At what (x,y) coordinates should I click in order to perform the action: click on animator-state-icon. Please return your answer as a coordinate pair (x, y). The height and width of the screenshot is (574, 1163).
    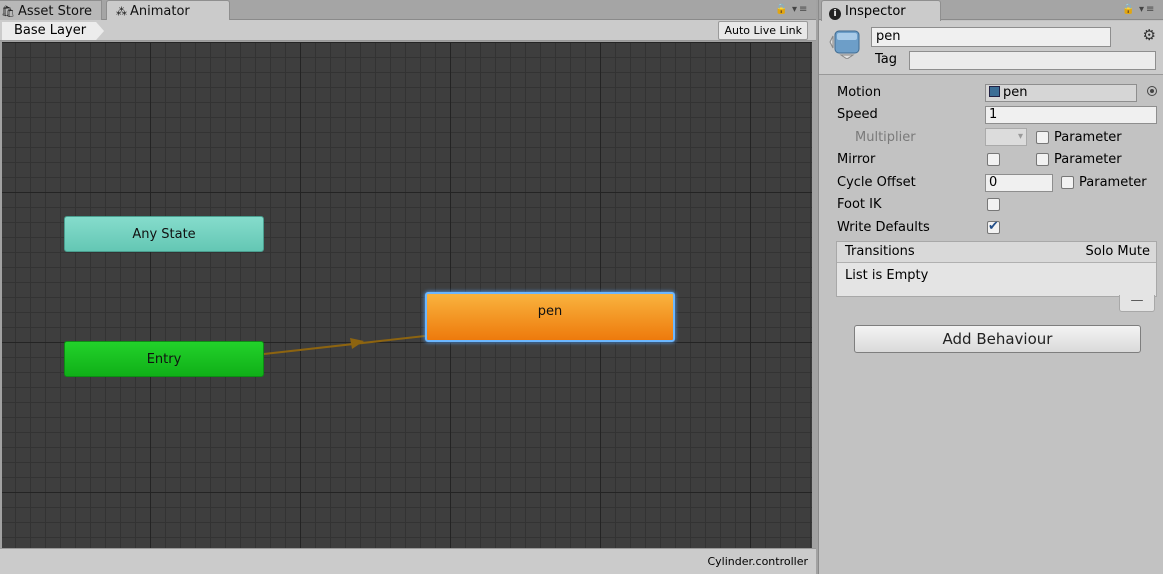
    Looking at the image, I should click on (844, 44).